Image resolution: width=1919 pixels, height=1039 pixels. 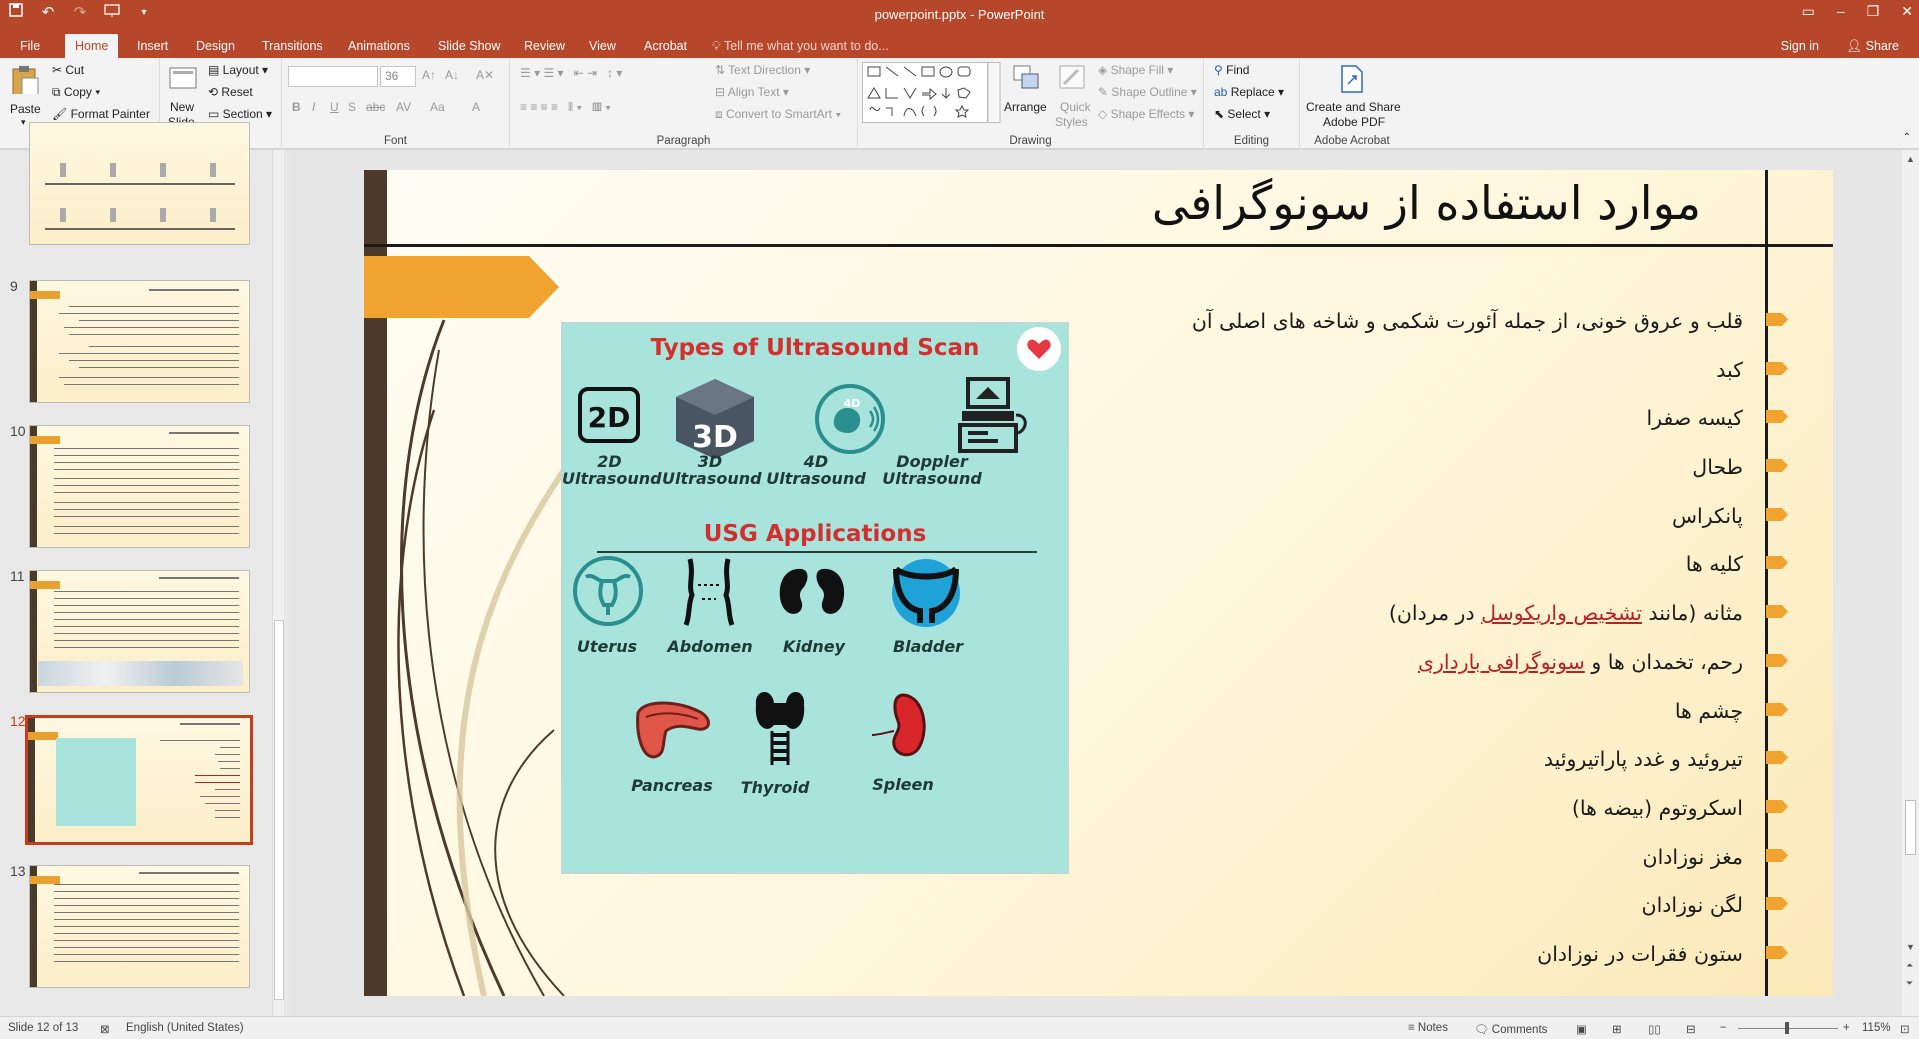 I want to click on align-text-button: ⊟ Align Text ▾, so click(x=752, y=92).